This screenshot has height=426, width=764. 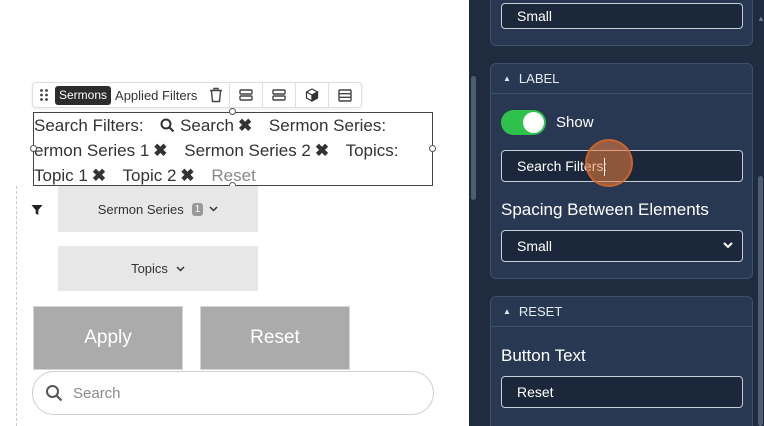 I want to click on previous-section-card: Small, so click(x=621, y=23).